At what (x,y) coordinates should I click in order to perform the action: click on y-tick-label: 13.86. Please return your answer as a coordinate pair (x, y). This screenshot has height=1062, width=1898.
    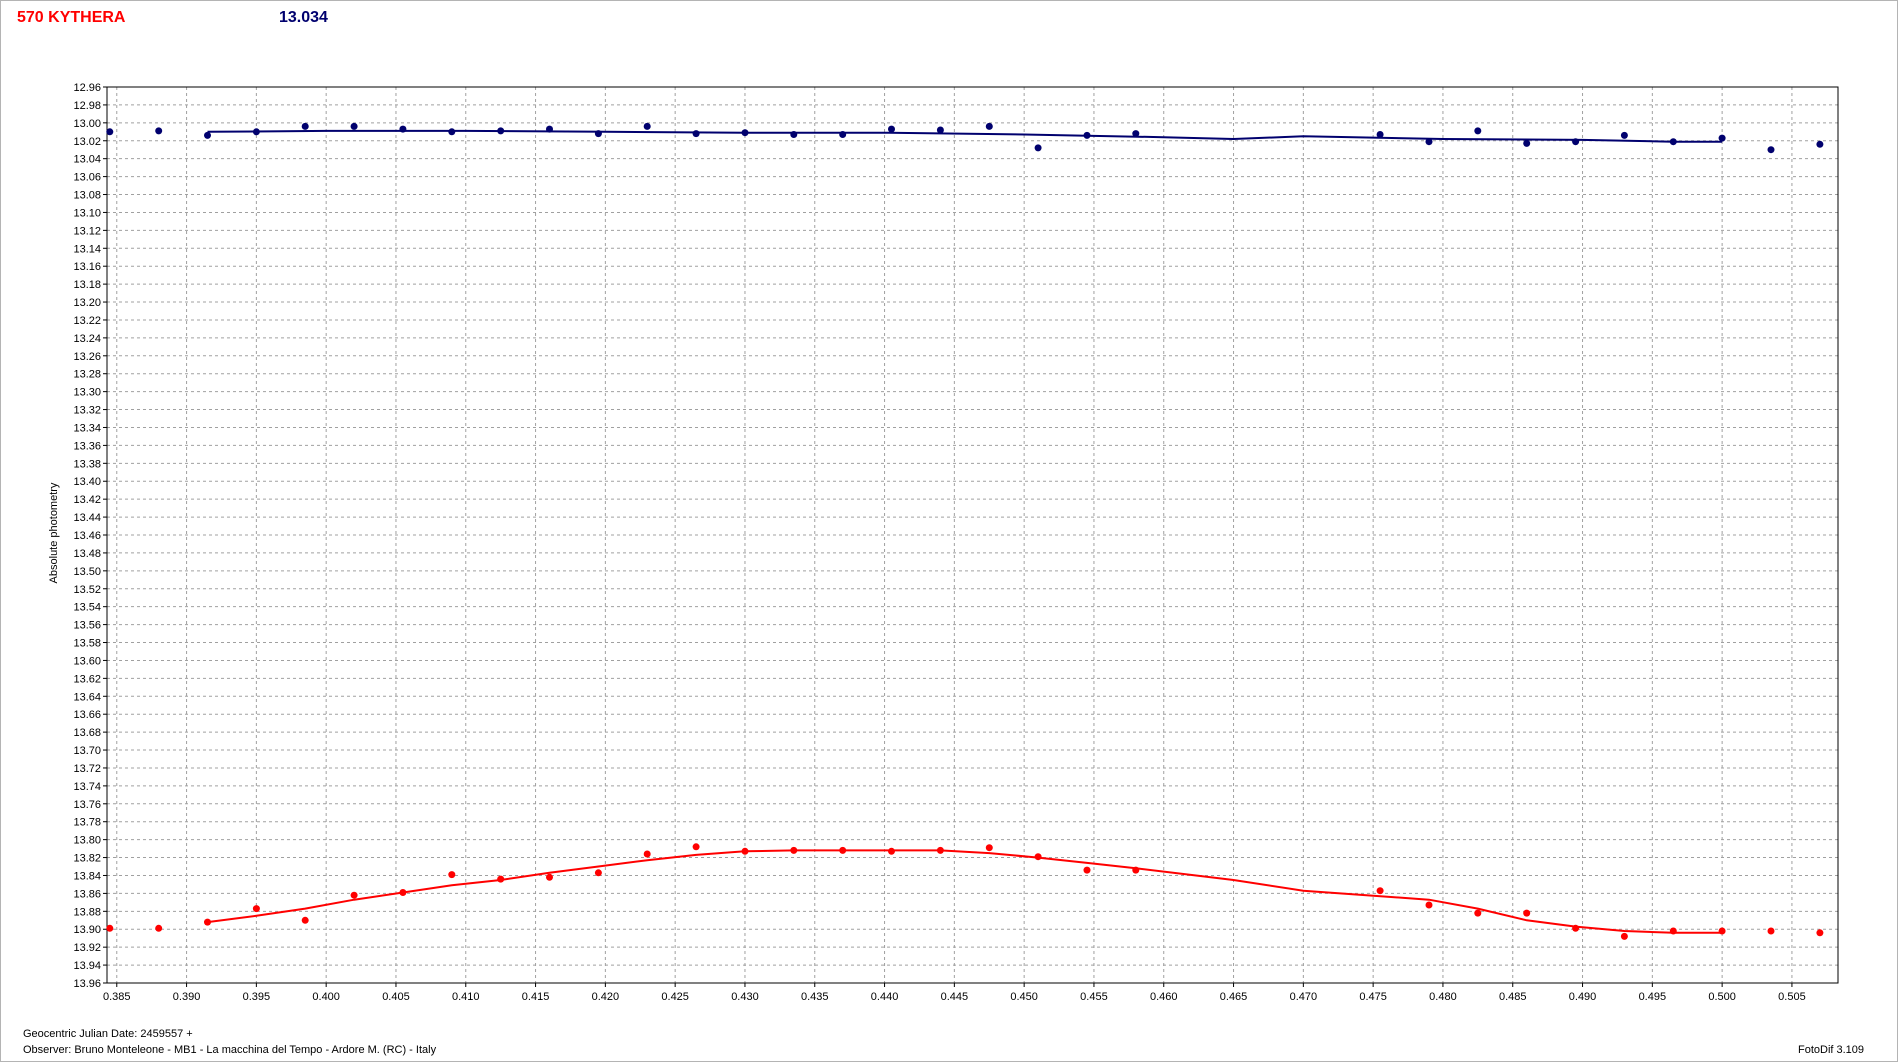
    Looking at the image, I should click on (87, 894).